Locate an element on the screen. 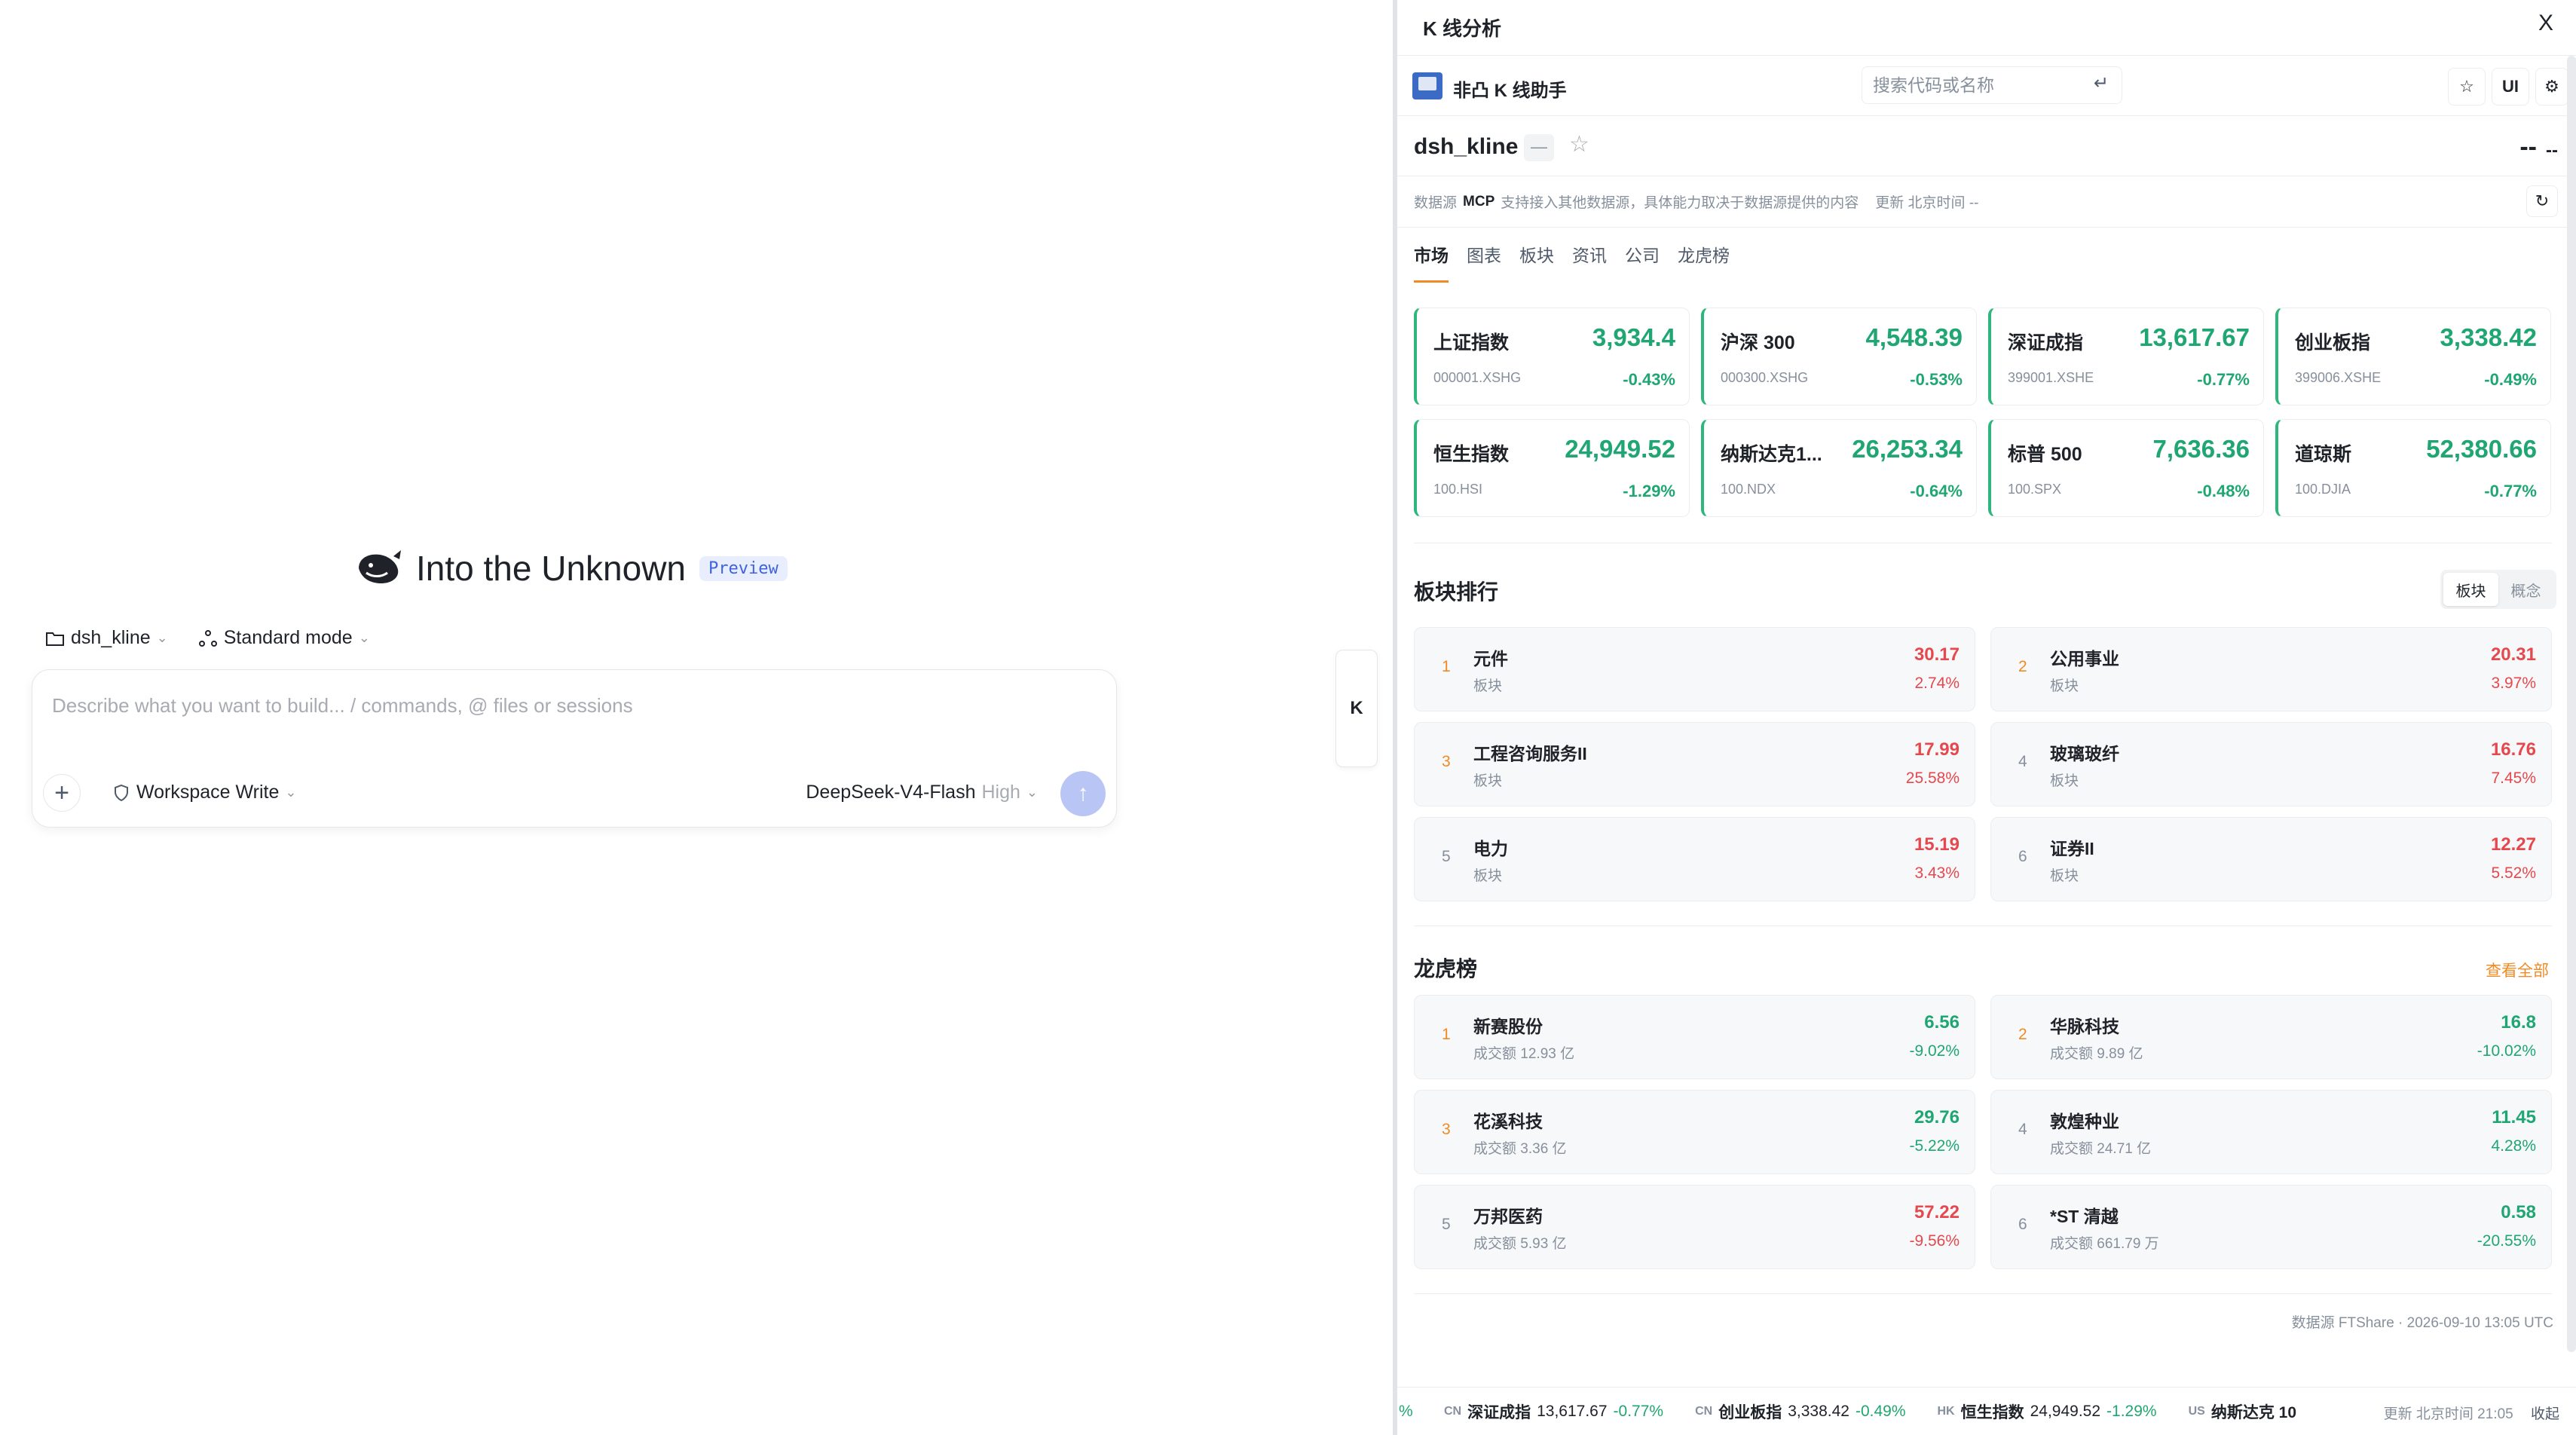  ticker-value: 24,949.52 is located at coordinates (2065, 1411).